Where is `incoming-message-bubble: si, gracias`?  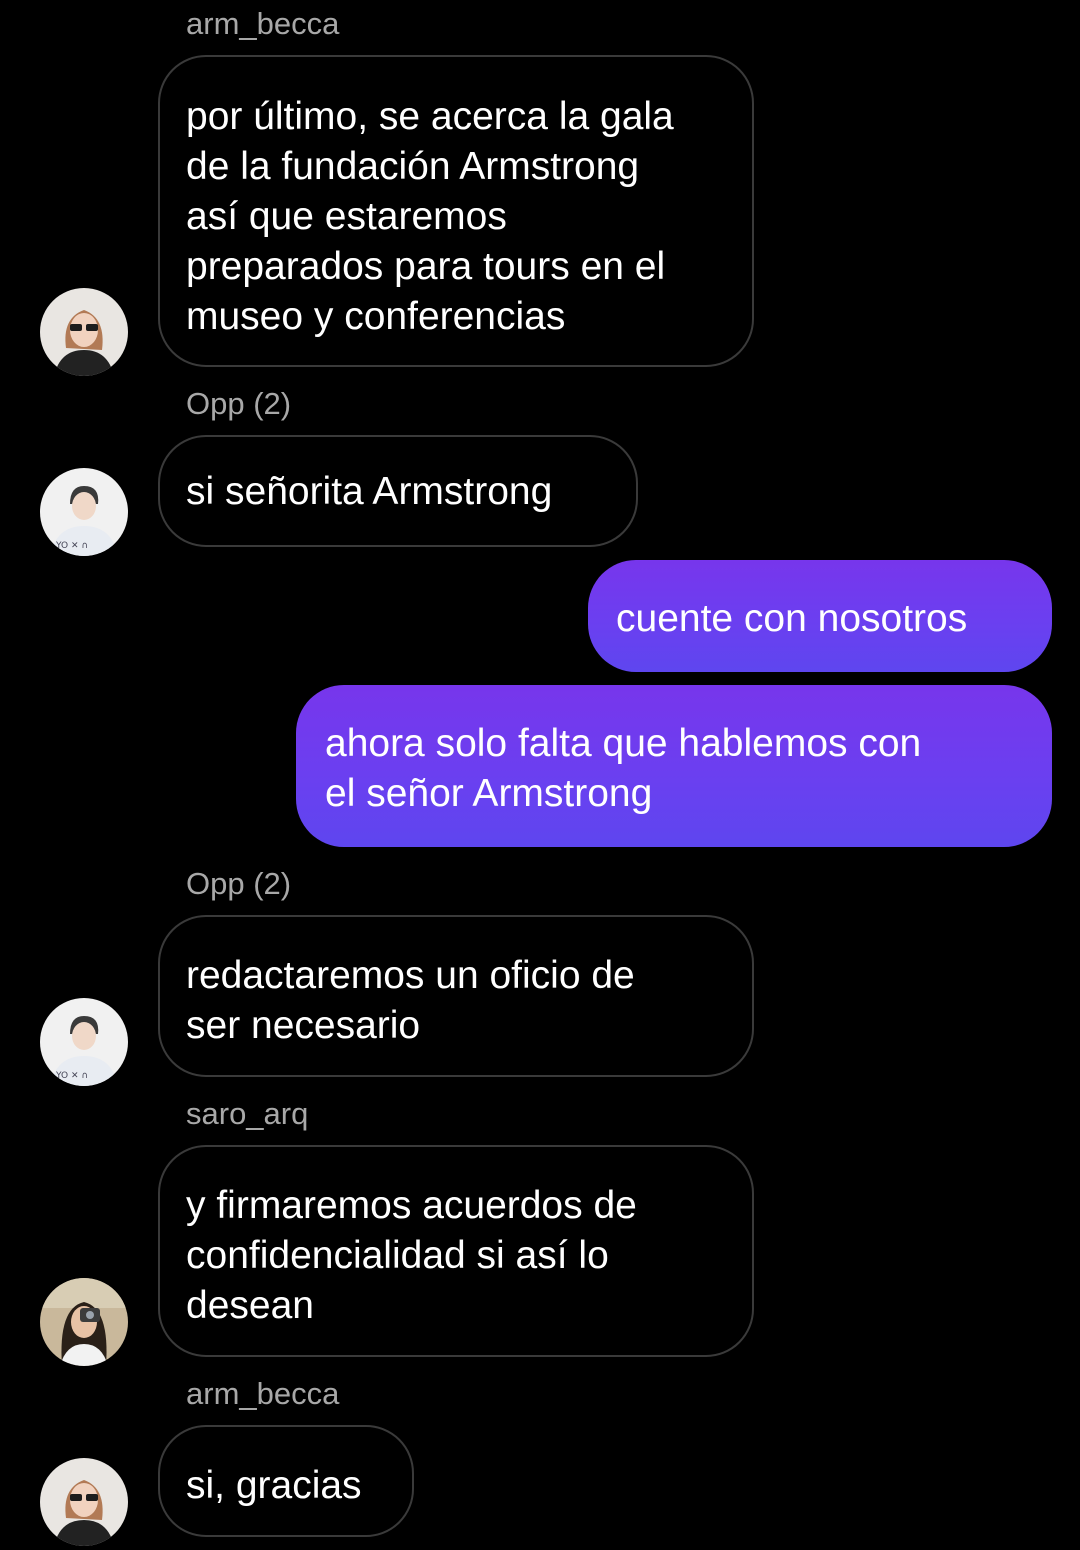
incoming-message-bubble: si, gracias is located at coordinates (286, 1481).